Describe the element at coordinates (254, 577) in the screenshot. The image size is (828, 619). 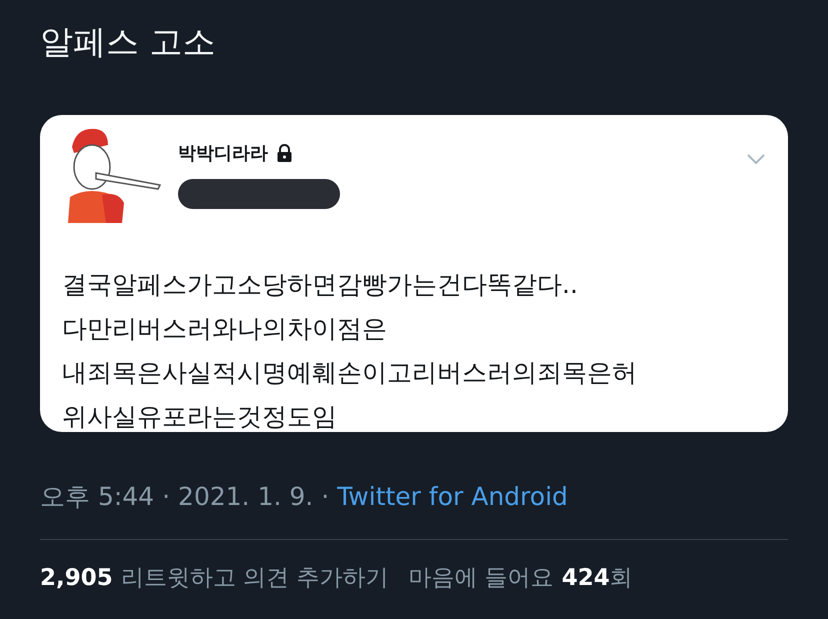
I see `retweet-label: 리트윗하고 의견 추가하기` at that location.